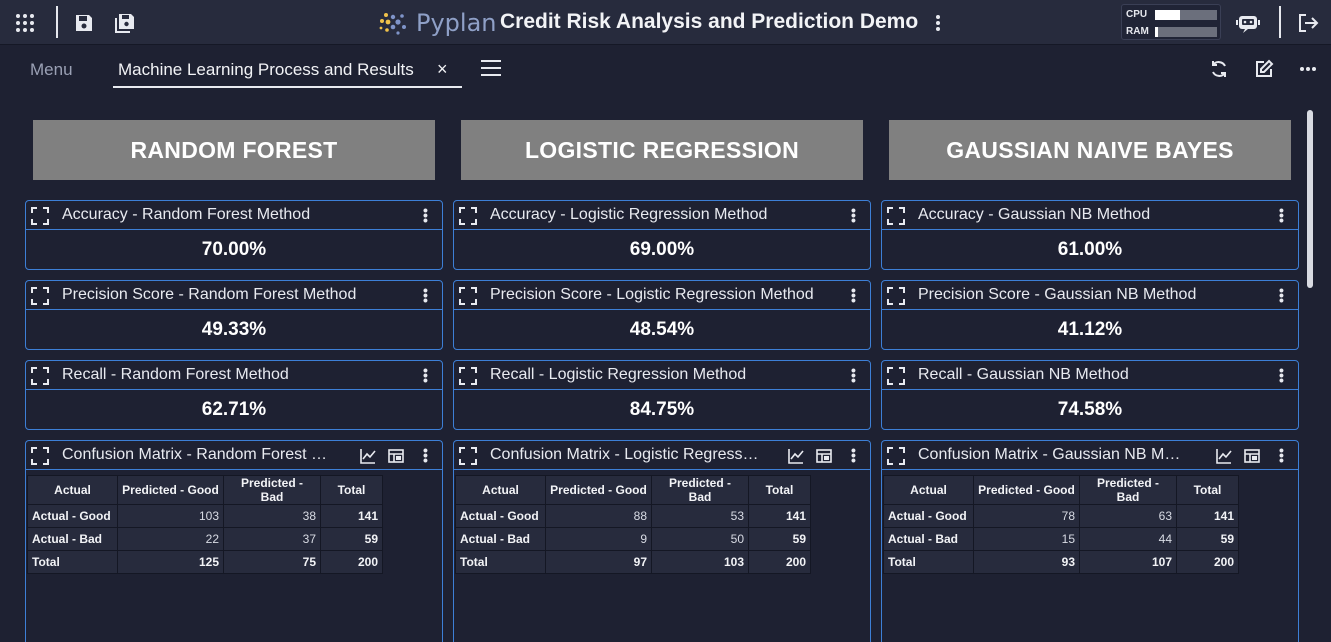 The height and width of the screenshot is (642, 1331). I want to click on table-cell: 53, so click(700, 516).